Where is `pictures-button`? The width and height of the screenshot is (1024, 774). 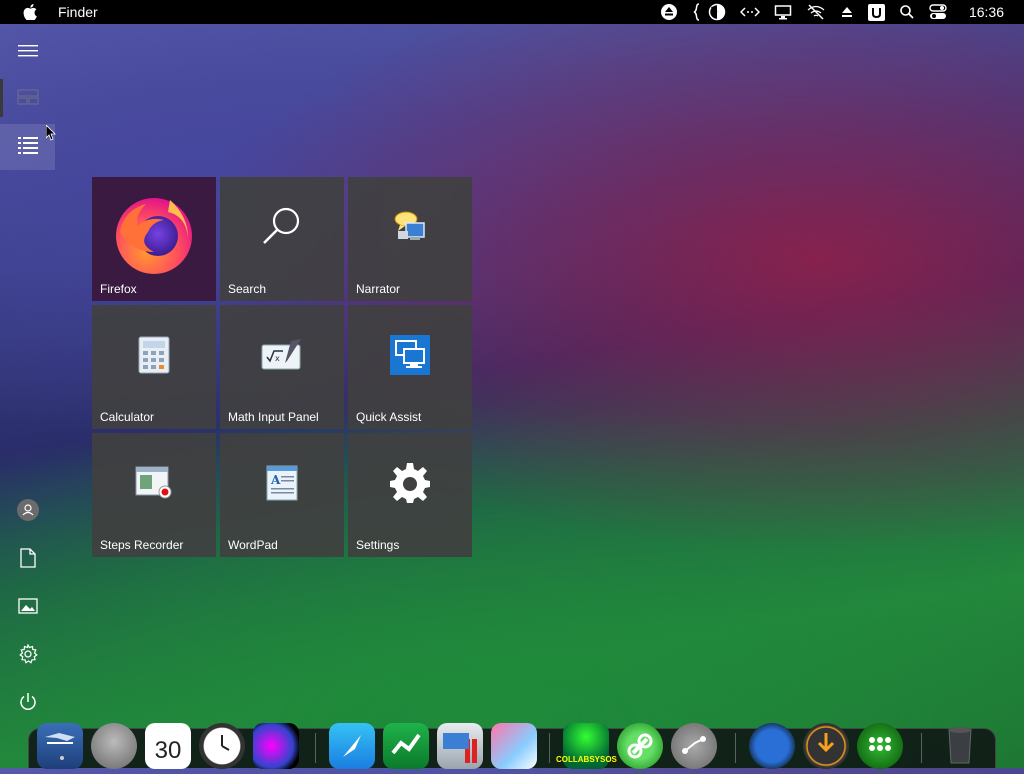 pictures-button is located at coordinates (28, 608).